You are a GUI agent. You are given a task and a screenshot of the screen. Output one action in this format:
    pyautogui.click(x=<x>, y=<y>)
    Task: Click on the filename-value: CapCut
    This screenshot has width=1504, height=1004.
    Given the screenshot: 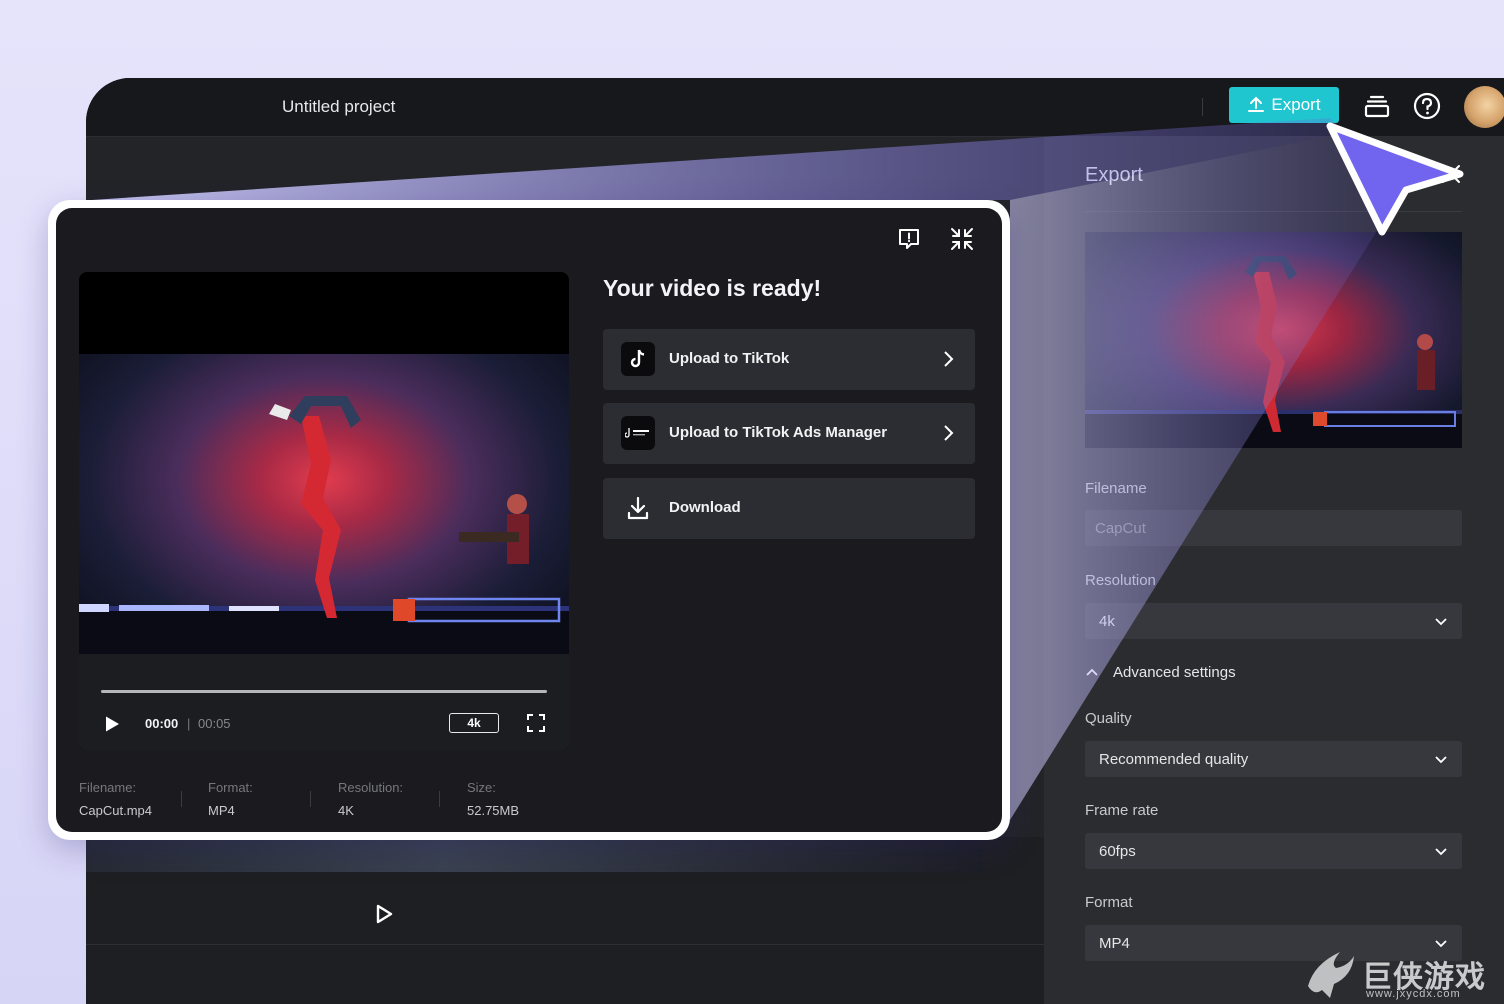 What is the action you would take?
    pyautogui.click(x=1120, y=528)
    